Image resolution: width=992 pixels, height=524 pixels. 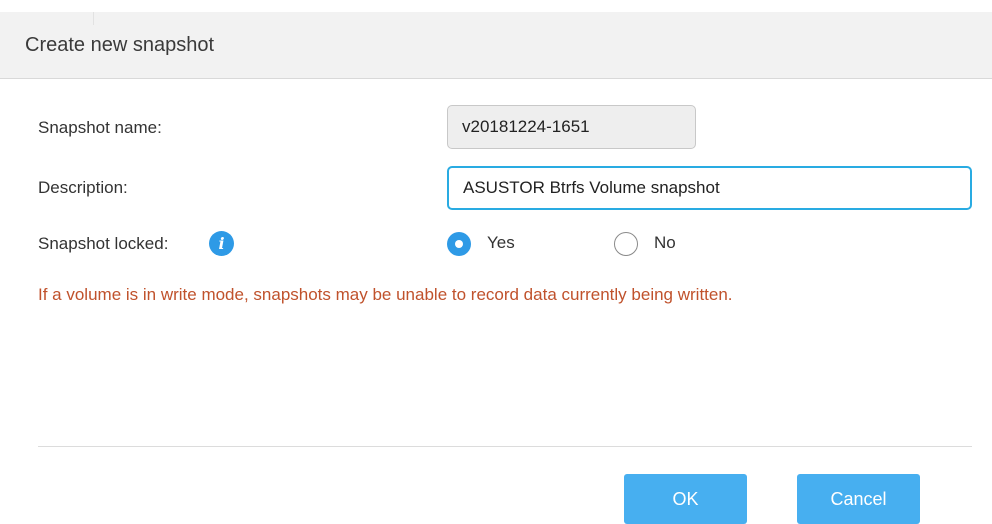 I want to click on ok-button: OK, so click(x=685, y=499).